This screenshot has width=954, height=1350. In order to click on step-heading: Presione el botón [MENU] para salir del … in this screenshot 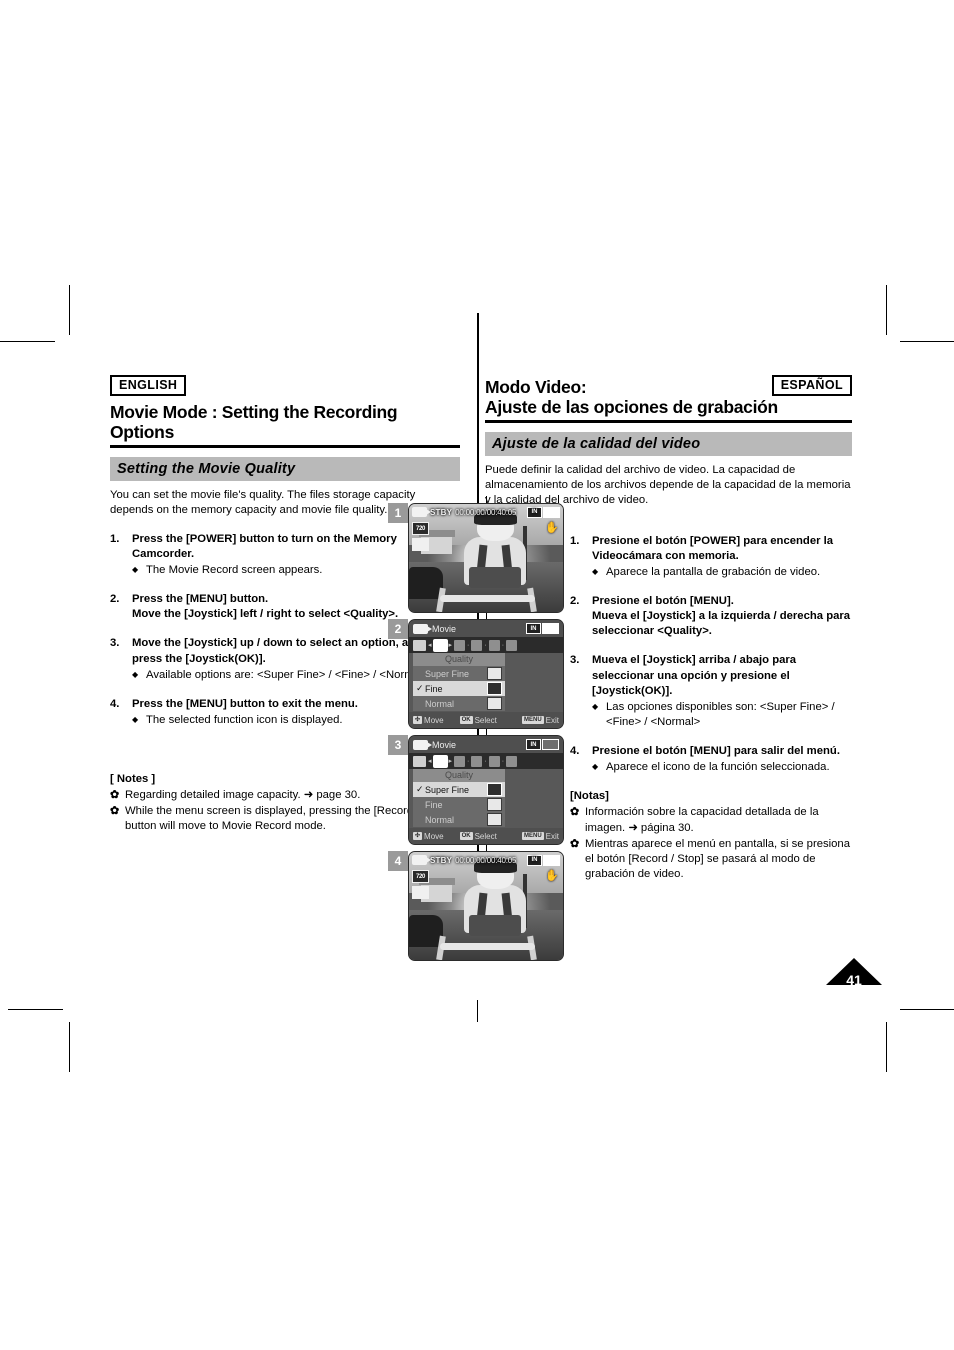, I will do `click(716, 751)`.